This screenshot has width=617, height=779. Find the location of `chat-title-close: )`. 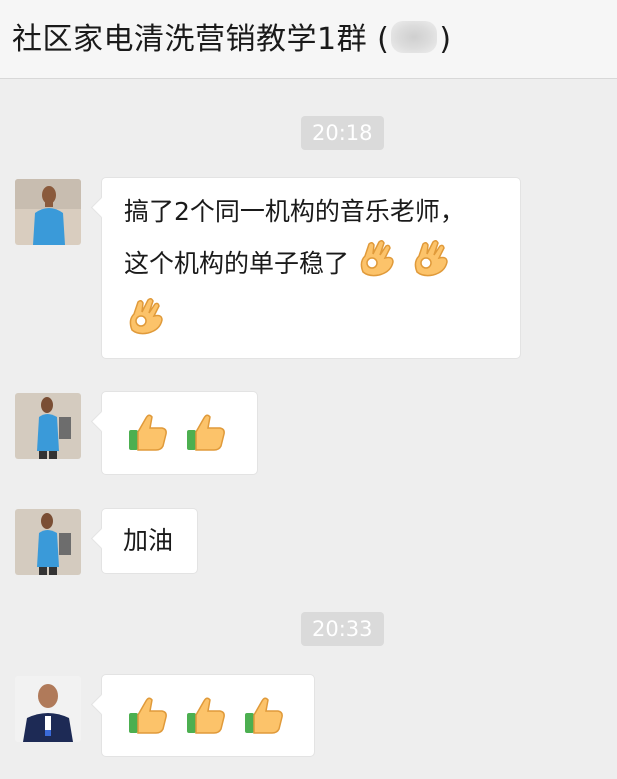

chat-title-close: ) is located at coordinates (445, 39).